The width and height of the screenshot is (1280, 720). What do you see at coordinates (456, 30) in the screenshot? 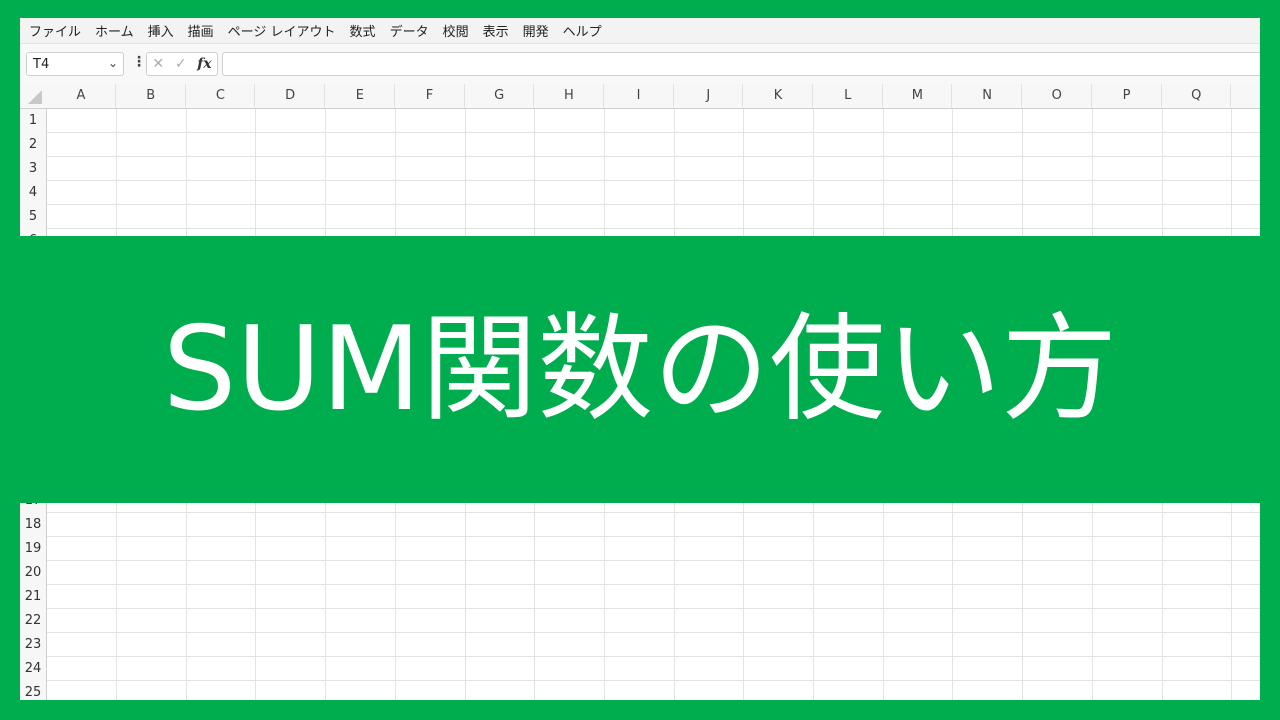
I see `menu-item: 校閲` at bounding box center [456, 30].